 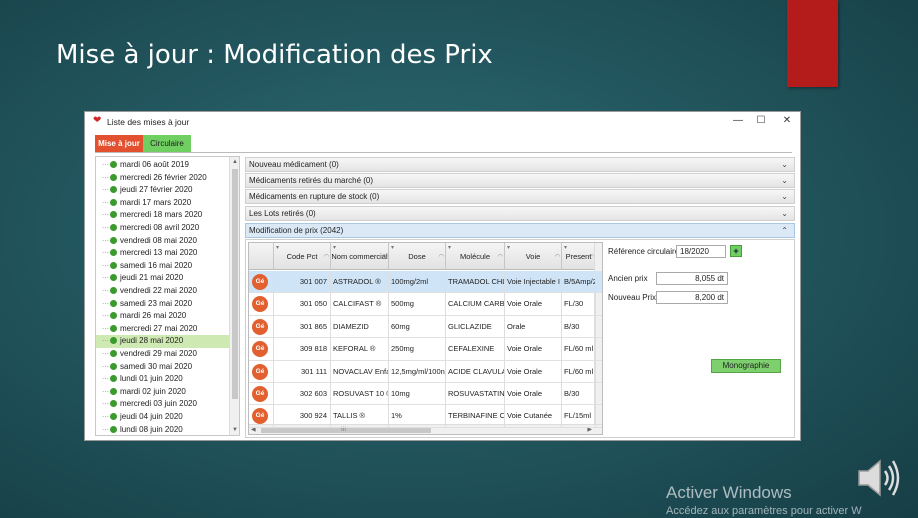 I want to click on add-ref-button: +, so click(x=736, y=251).